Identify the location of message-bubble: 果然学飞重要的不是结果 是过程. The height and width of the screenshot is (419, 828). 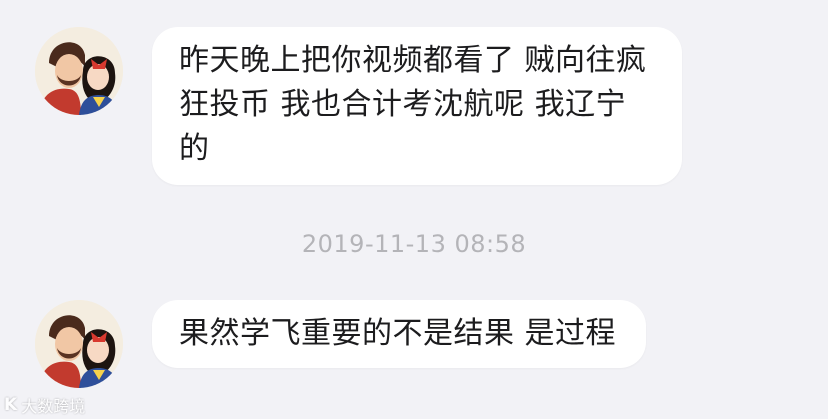
(399, 334).